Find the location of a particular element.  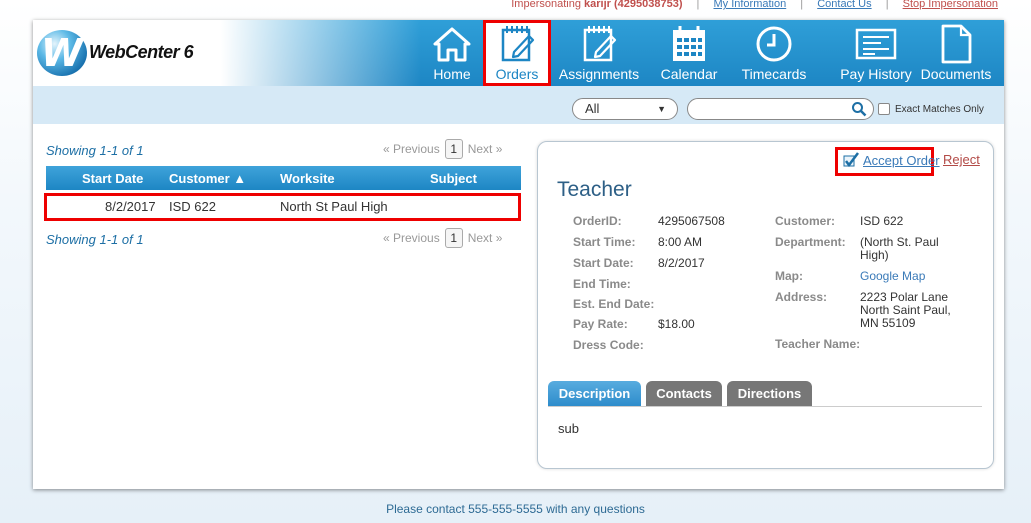

field-label: Map: is located at coordinates (789, 276).